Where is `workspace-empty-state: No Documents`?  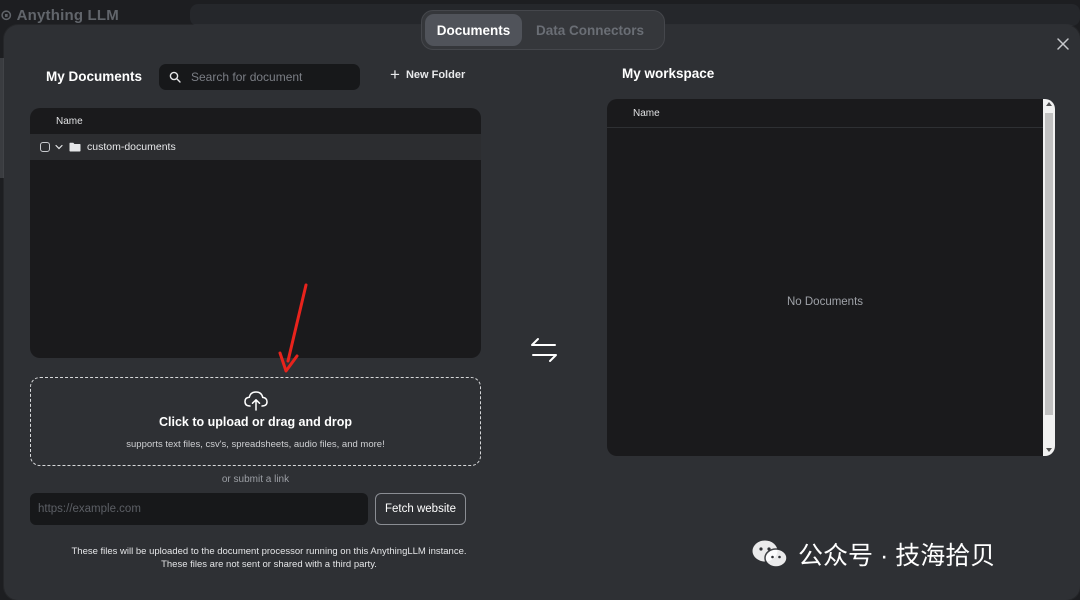
workspace-empty-state: No Documents is located at coordinates (825, 302).